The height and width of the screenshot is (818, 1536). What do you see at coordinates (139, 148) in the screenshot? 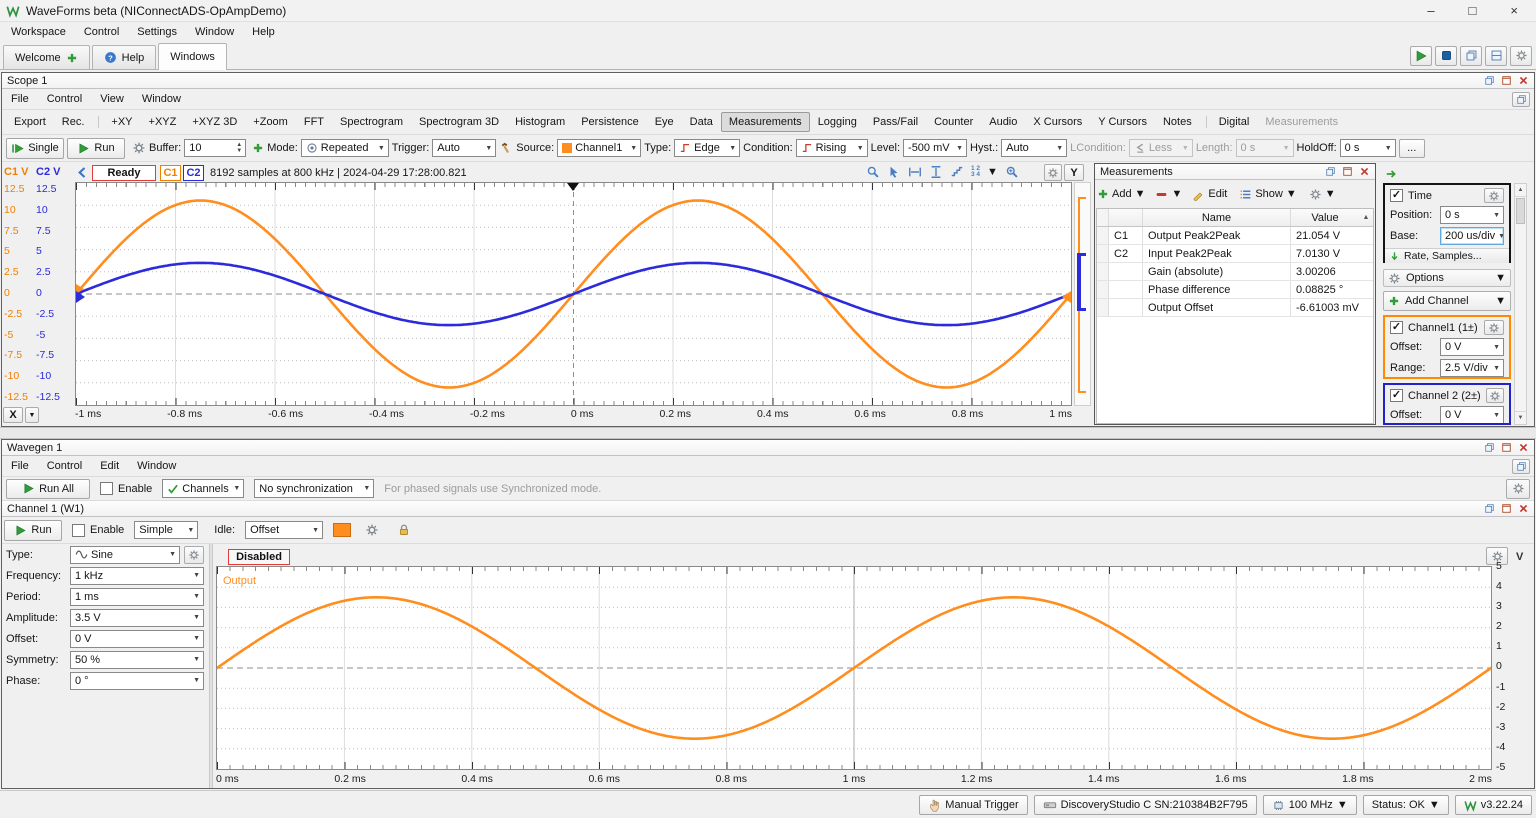
I see `buffer-gear-icon` at bounding box center [139, 148].